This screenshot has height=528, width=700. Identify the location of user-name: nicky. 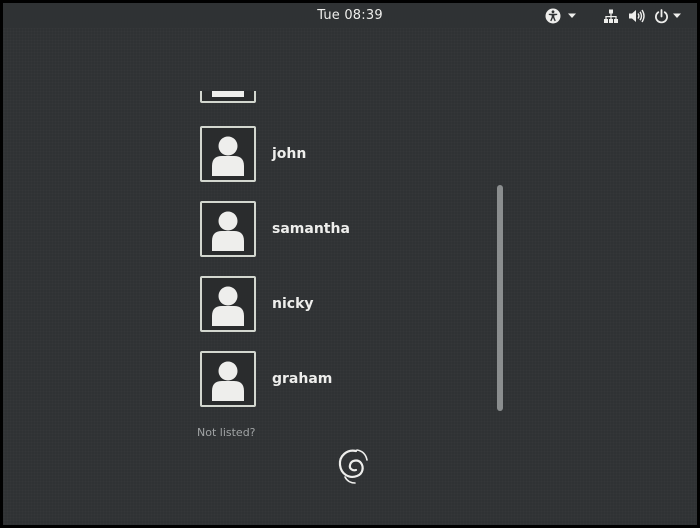
(293, 304).